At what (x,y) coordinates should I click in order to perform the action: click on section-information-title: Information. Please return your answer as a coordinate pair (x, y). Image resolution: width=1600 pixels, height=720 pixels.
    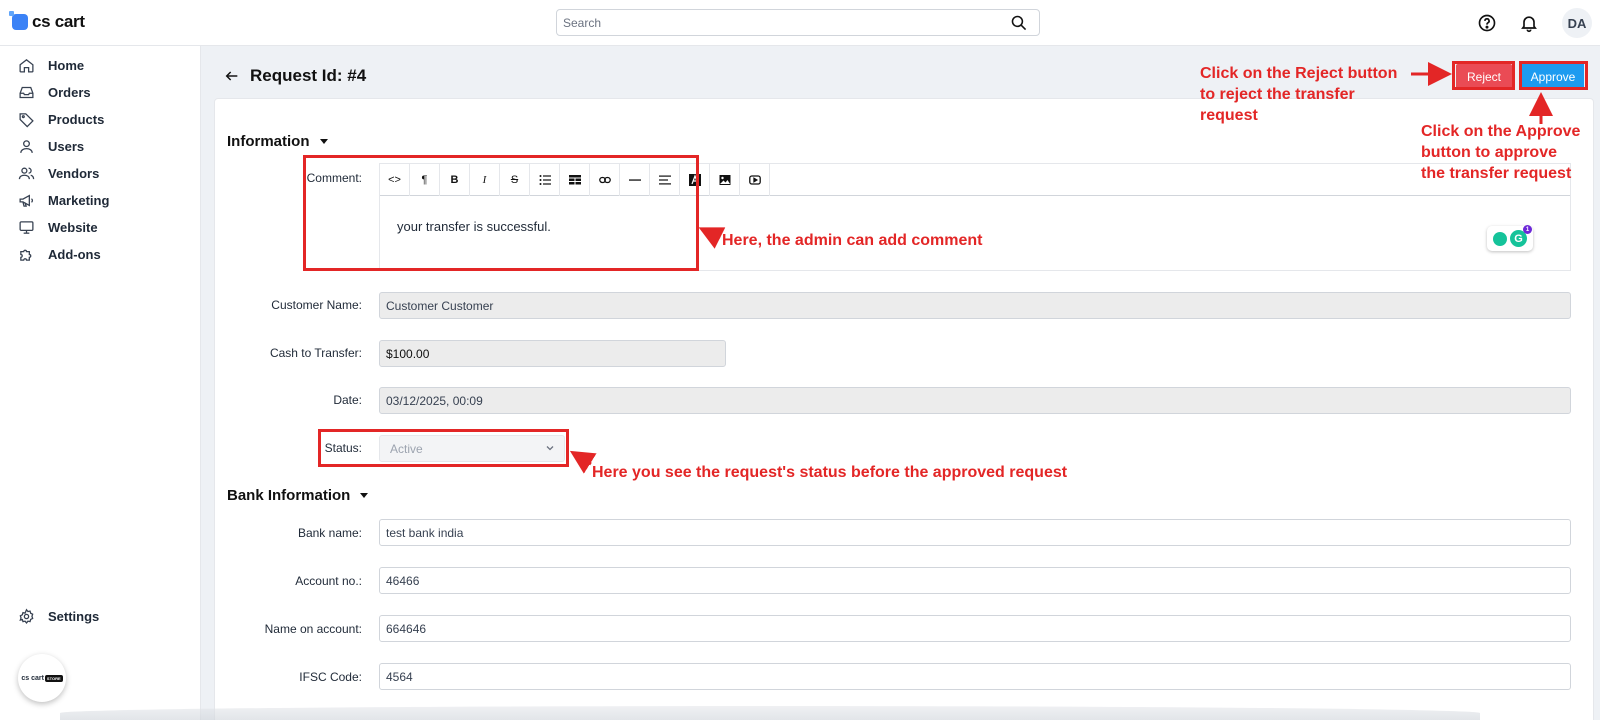
    Looking at the image, I should click on (268, 141).